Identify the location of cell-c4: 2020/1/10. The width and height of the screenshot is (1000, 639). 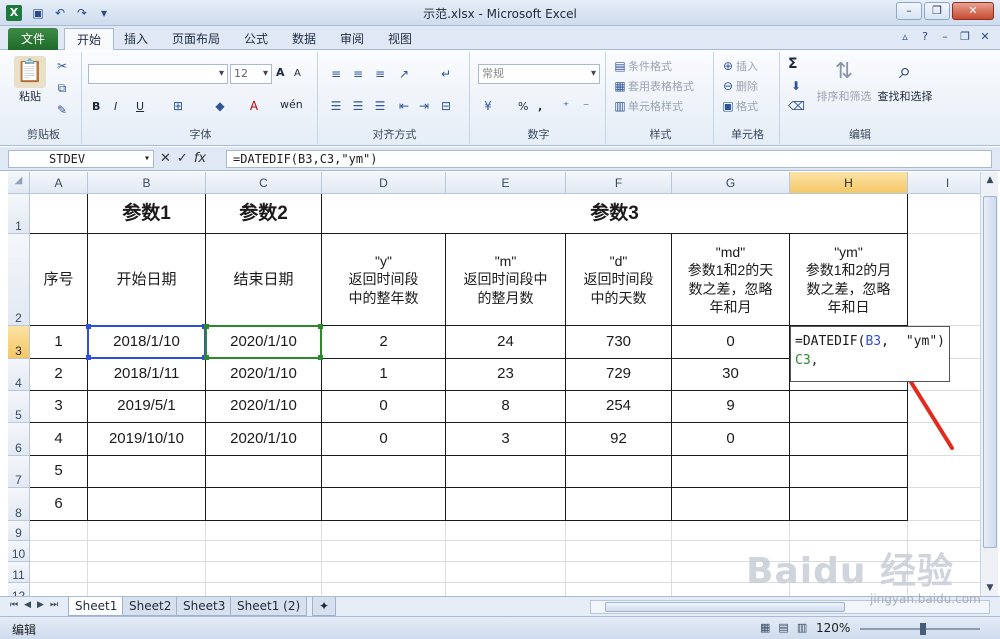
(264, 375).